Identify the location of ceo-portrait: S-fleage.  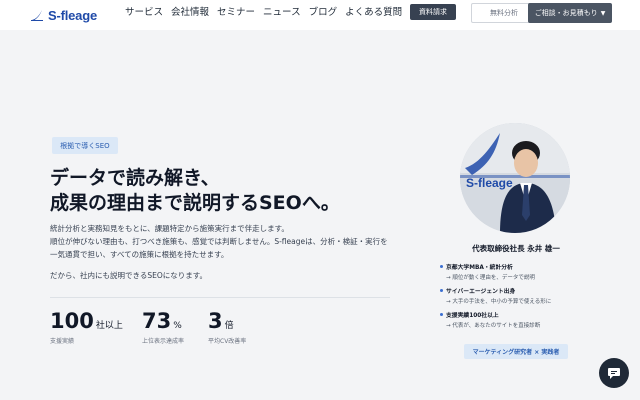
(515, 178).